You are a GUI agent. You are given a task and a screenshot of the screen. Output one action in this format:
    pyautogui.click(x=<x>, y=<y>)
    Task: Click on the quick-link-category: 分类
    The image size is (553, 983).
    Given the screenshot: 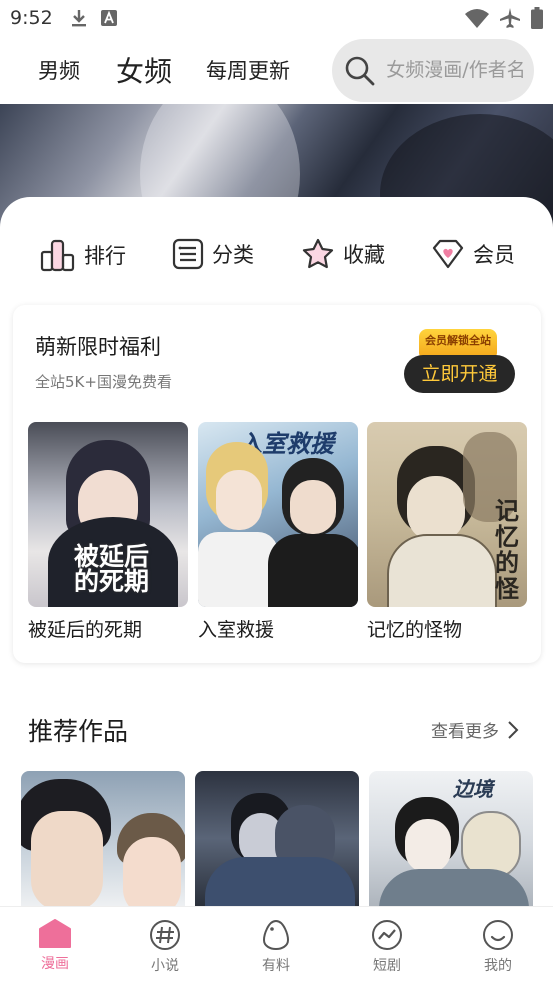 What is the action you would take?
    pyautogui.click(x=213, y=254)
    